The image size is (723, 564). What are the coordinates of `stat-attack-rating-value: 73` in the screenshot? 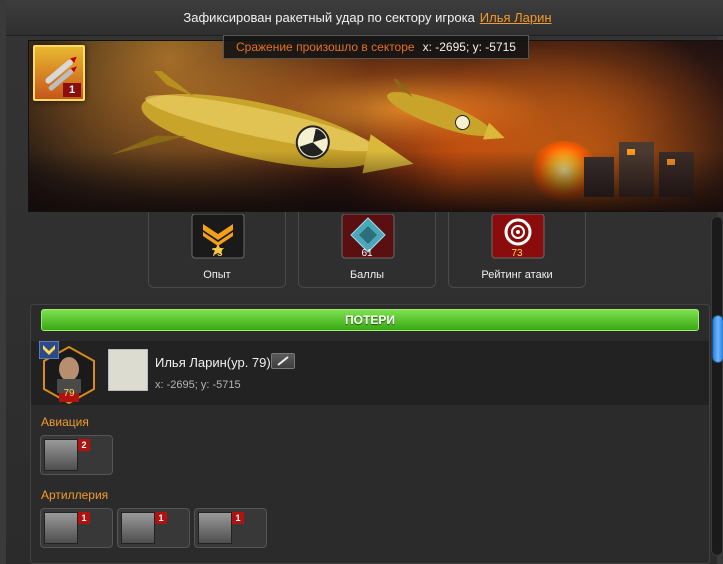 It's located at (517, 253).